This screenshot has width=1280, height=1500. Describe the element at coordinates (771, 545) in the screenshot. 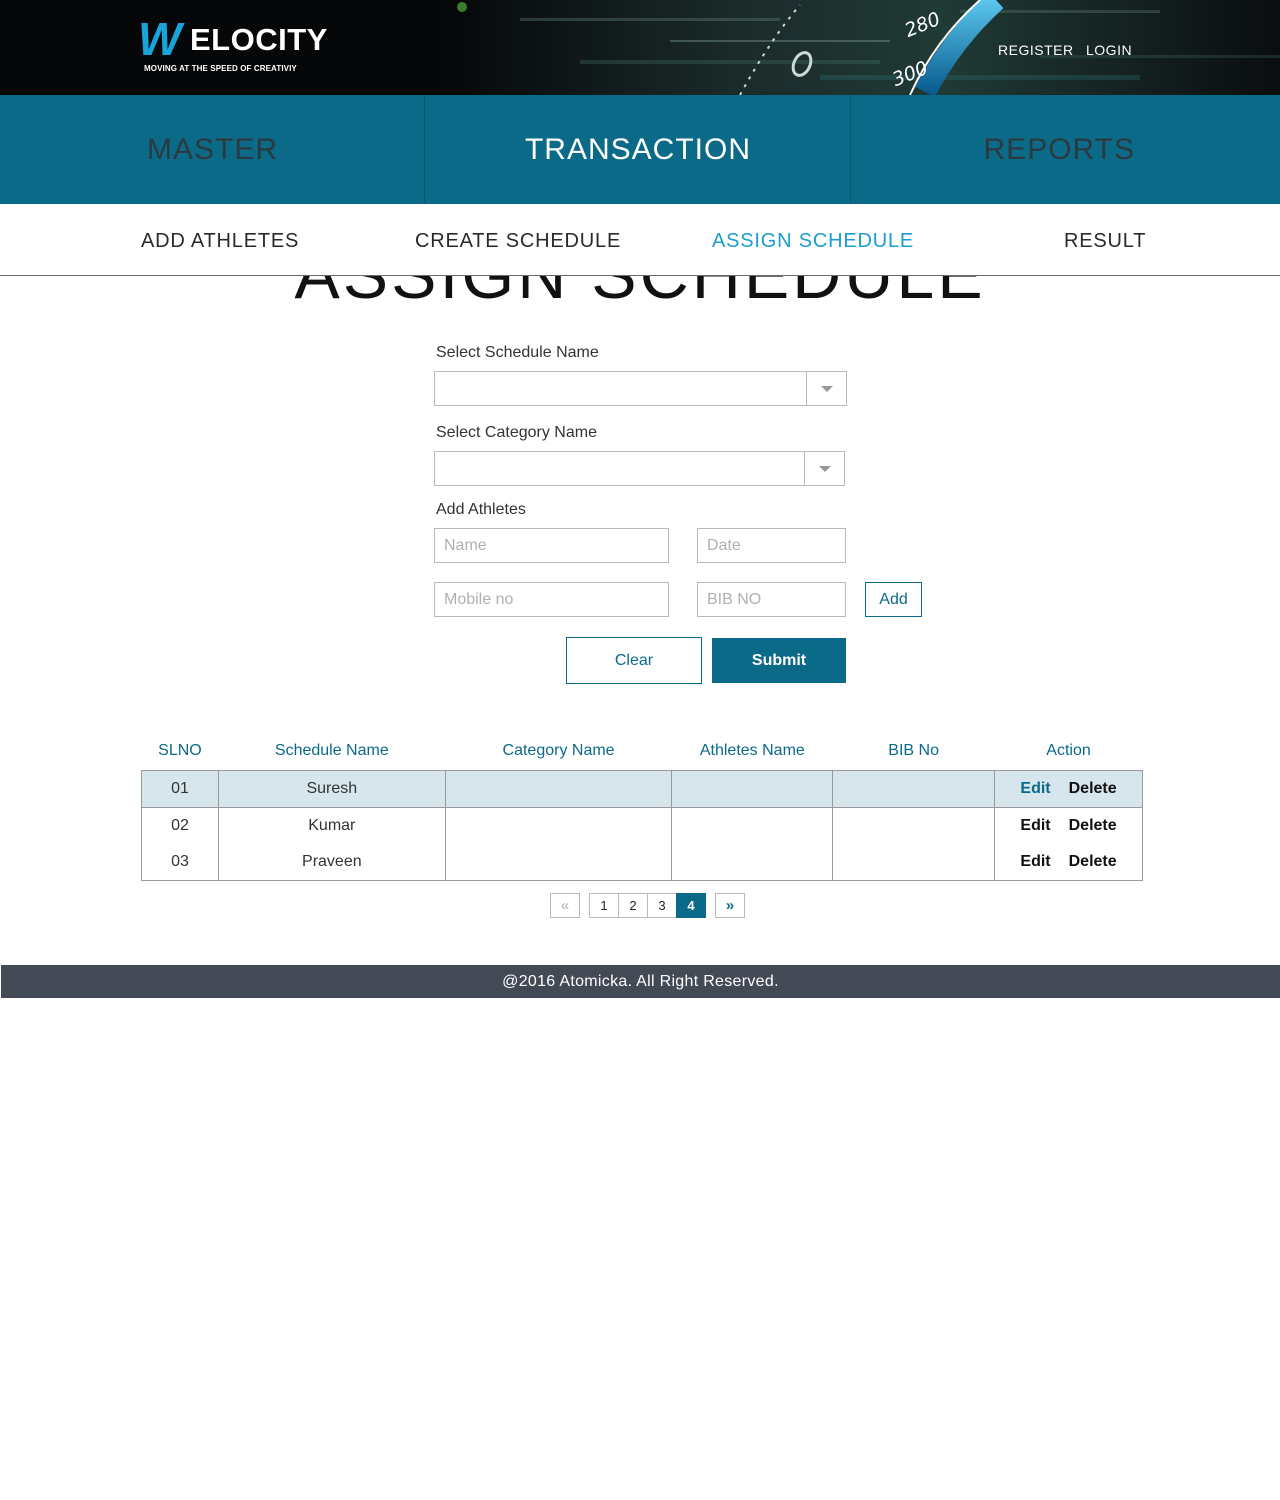

I see `date-input` at that location.